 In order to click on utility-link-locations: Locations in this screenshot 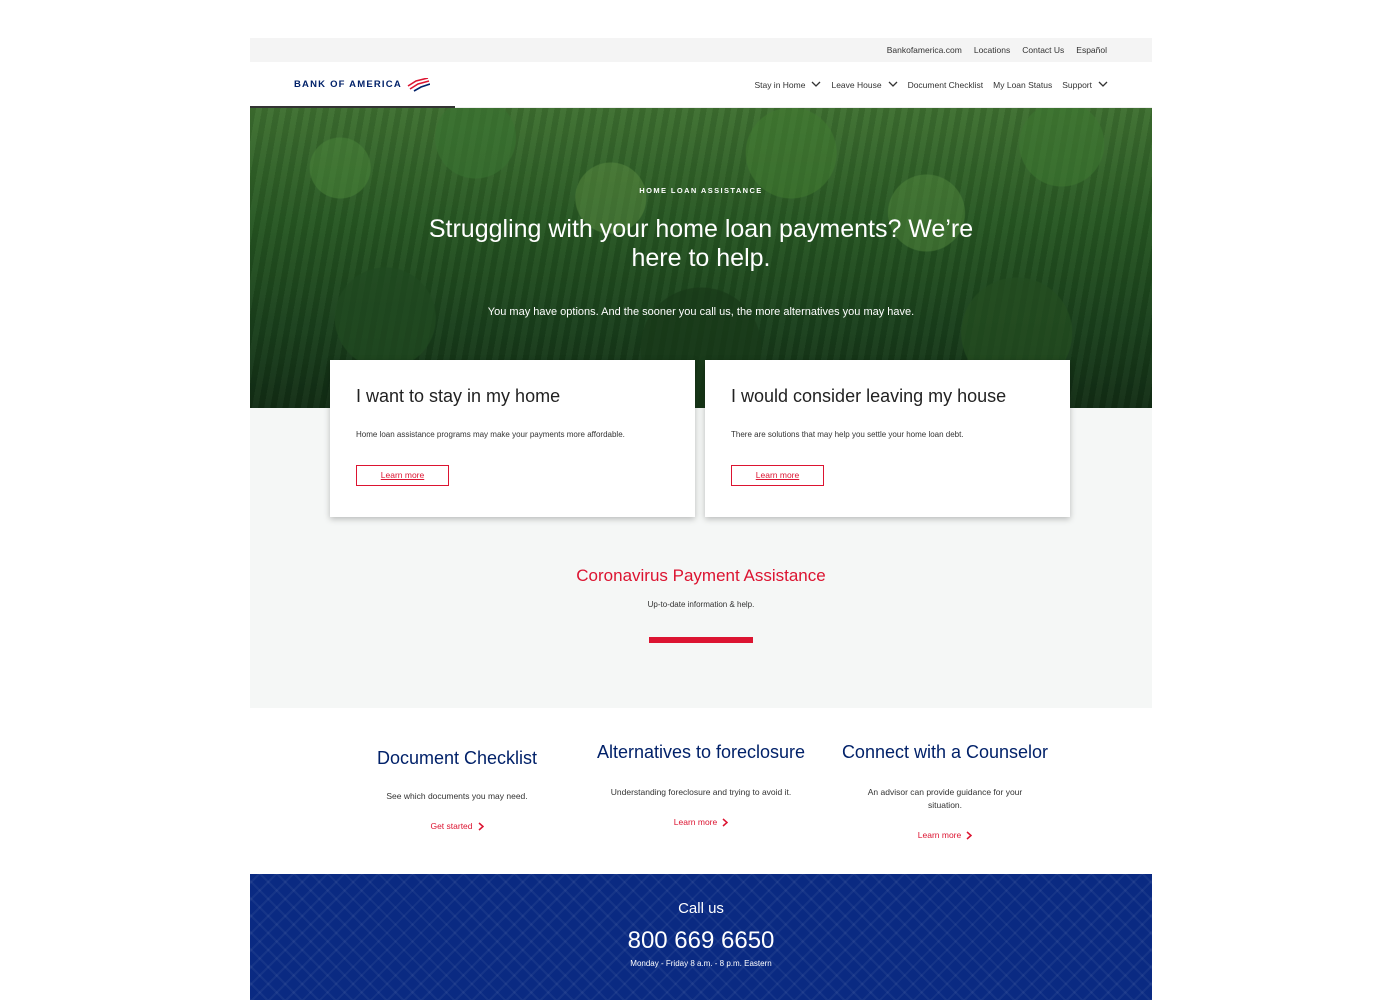, I will do `click(992, 50)`.